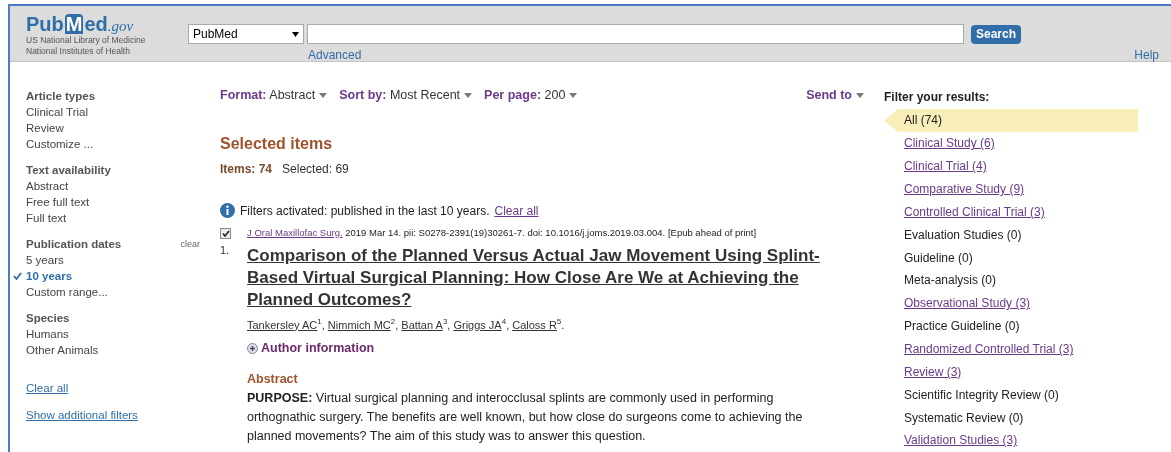 This screenshot has width=1171, height=452. I want to click on abstract-text: PURPOSE: Virtual surgical planning and interocclusal splints are commonly used in performing orthognathic surgery. The benefits are well known, but how close do surgeons come to achieving the planned movements? The aim of this study was to answer this question., so click(525, 417).